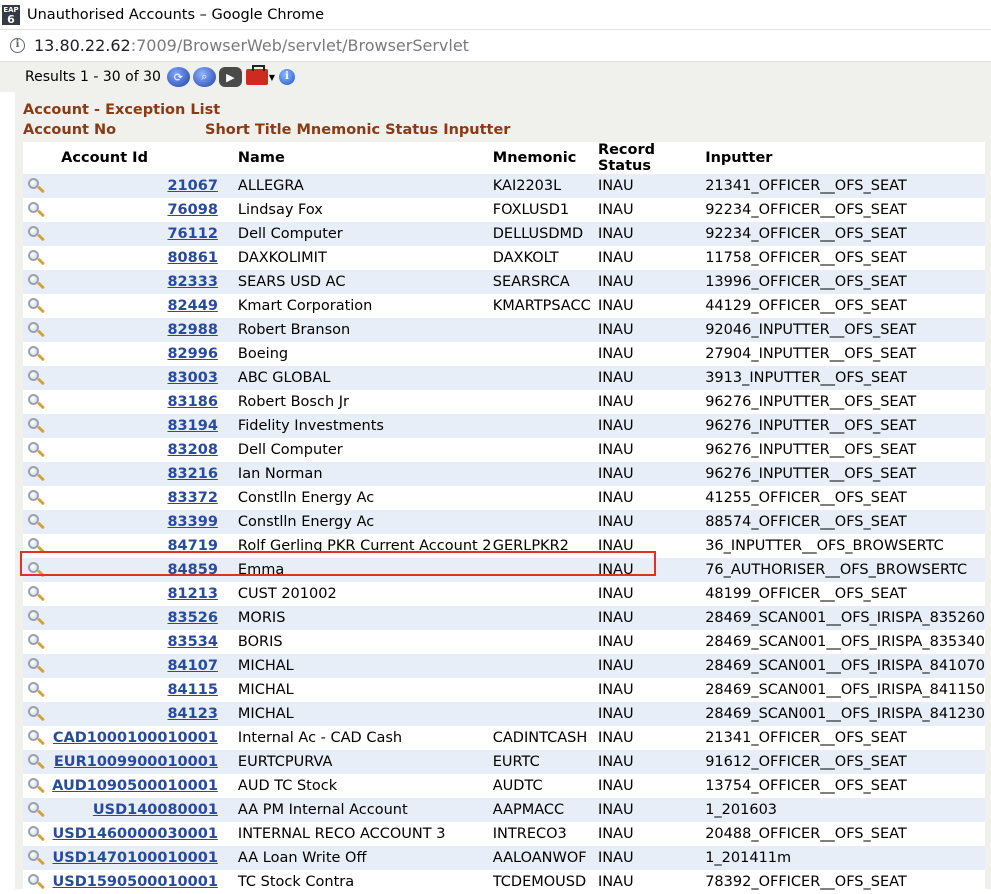 This screenshot has height=894, width=991. I want to click on search-icon: ⌕, so click(204, 77).